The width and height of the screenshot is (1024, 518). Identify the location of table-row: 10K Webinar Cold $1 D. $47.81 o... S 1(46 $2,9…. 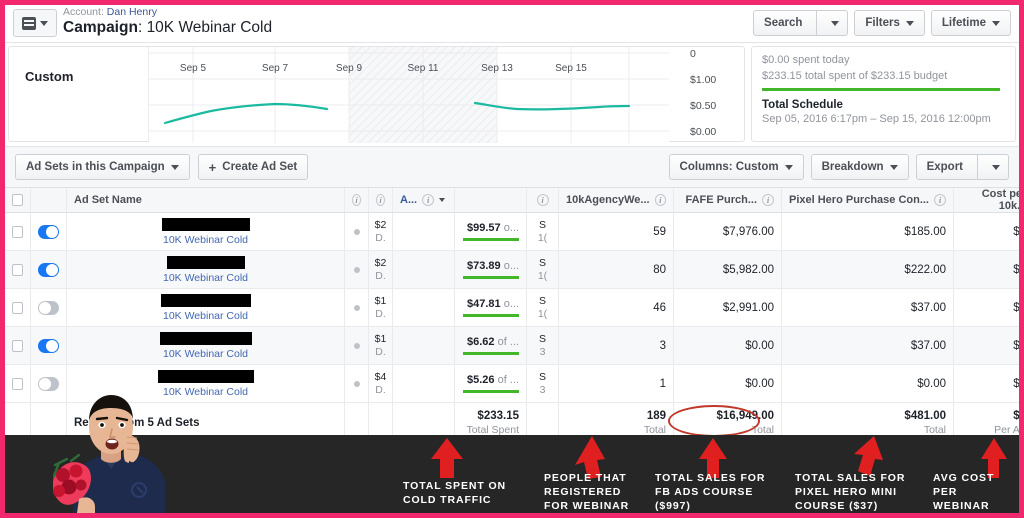
(512, 308).